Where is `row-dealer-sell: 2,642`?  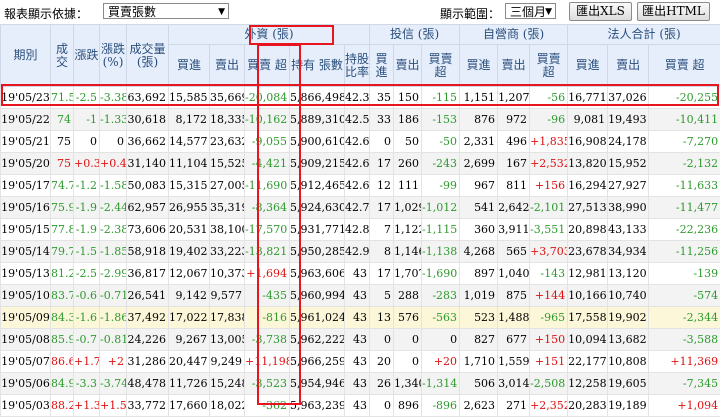
row-dealer-sell: 2,642 is located at coordinates (514, 208).